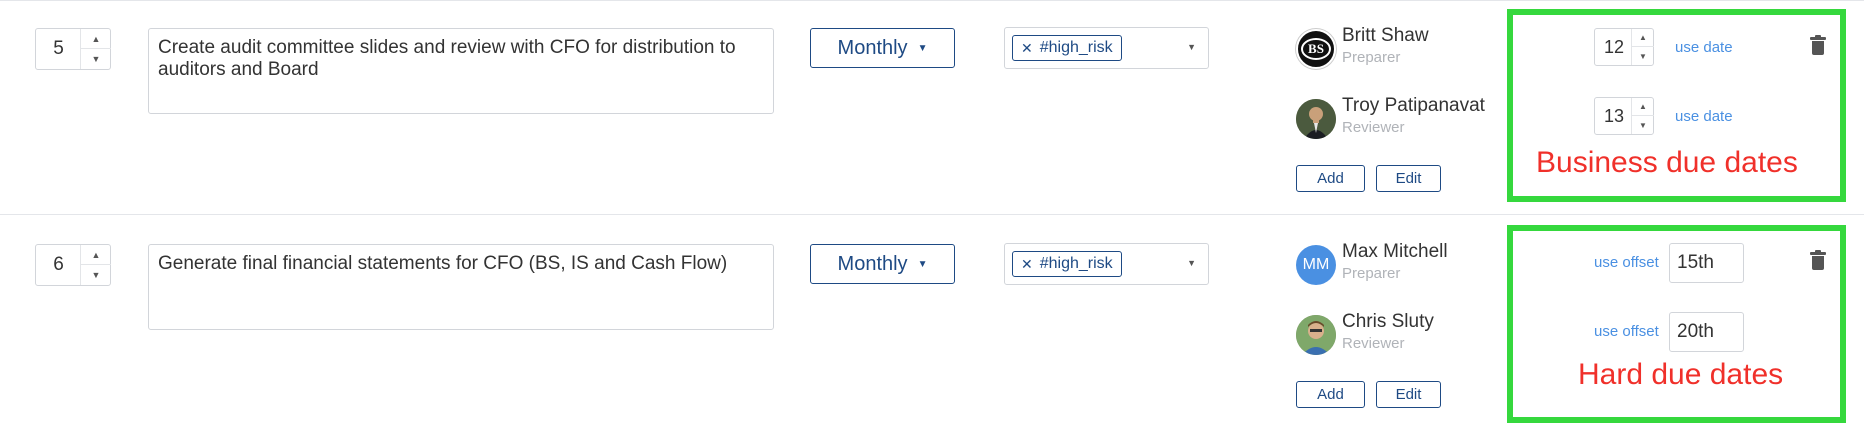 The image size is (1864, 429). Describe the element at coordinates (1681, 374) in the screenshot. I see `annotation-hard-due-dates: Hard due dates` at that location.